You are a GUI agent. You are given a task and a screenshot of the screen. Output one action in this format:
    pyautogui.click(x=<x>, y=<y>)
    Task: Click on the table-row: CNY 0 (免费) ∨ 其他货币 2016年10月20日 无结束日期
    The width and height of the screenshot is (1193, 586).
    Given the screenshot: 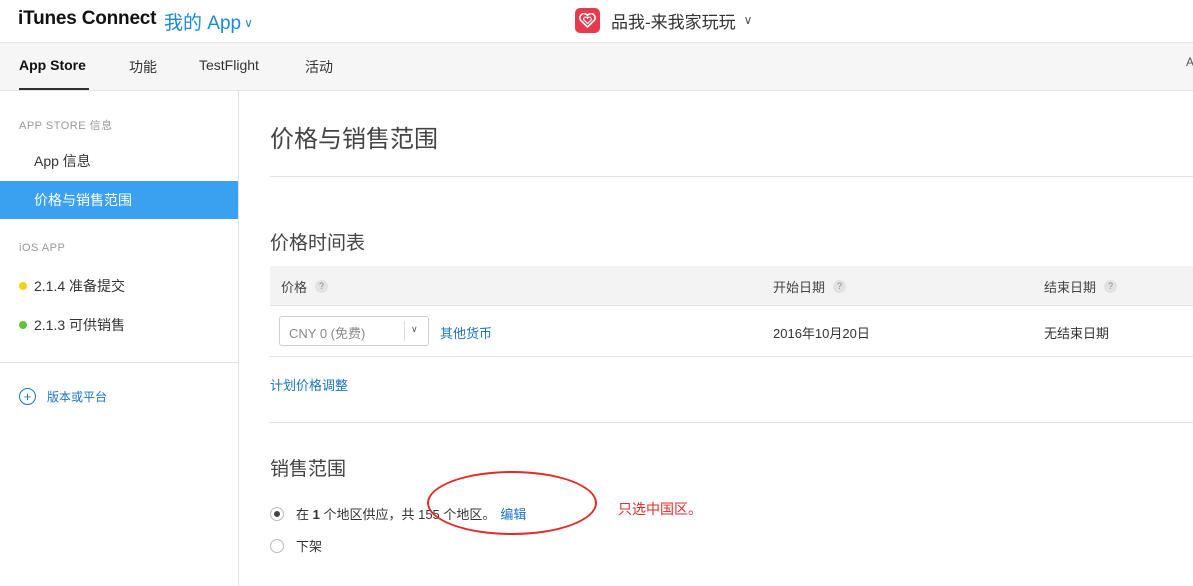 What is the action you would take?
    pyautogui.click(x=731, y=331)
    